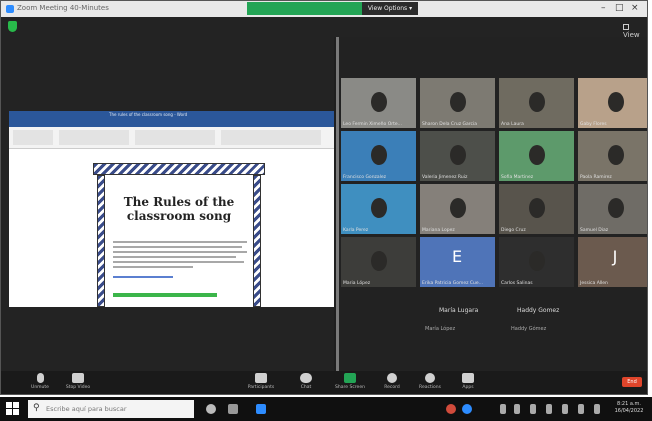 The image size is (652, 421). Describe the element at coordinates (12, 26) in the screenshot. I see `shield-icon` at that location.